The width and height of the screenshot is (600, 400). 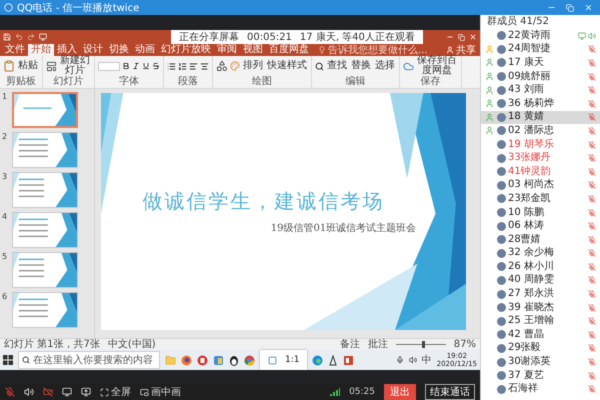 I want to click on member-row: 石海祥, so click(x=540, y=389).